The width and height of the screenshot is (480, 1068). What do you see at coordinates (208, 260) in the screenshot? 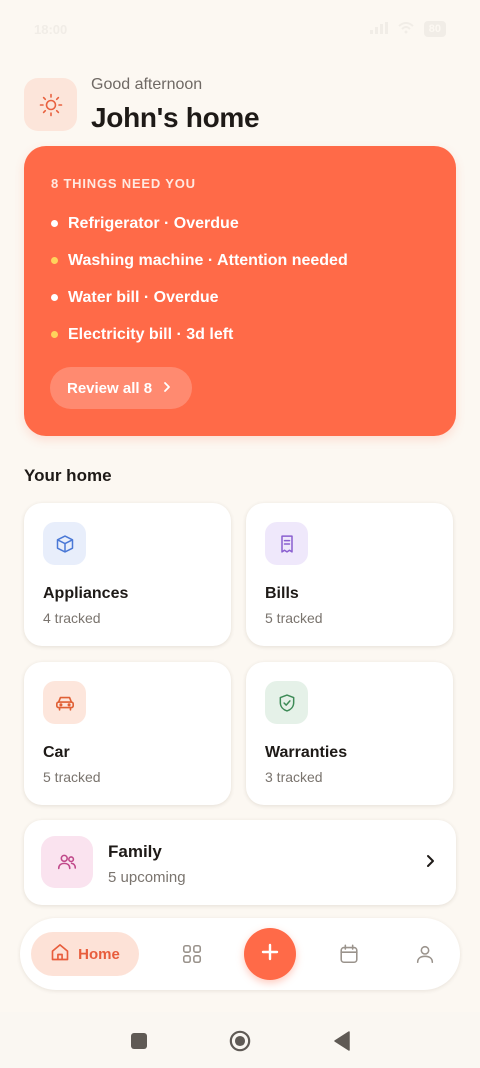
I see `alert-item-text: Washing machine · Attention needed` at bounding box center [208, 260].